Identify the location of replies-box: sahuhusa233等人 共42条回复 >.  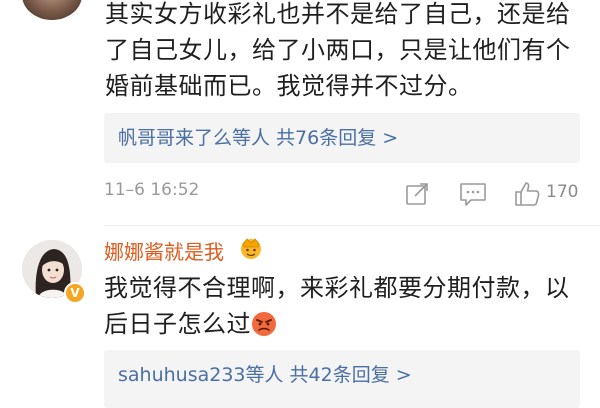
(342, 379).